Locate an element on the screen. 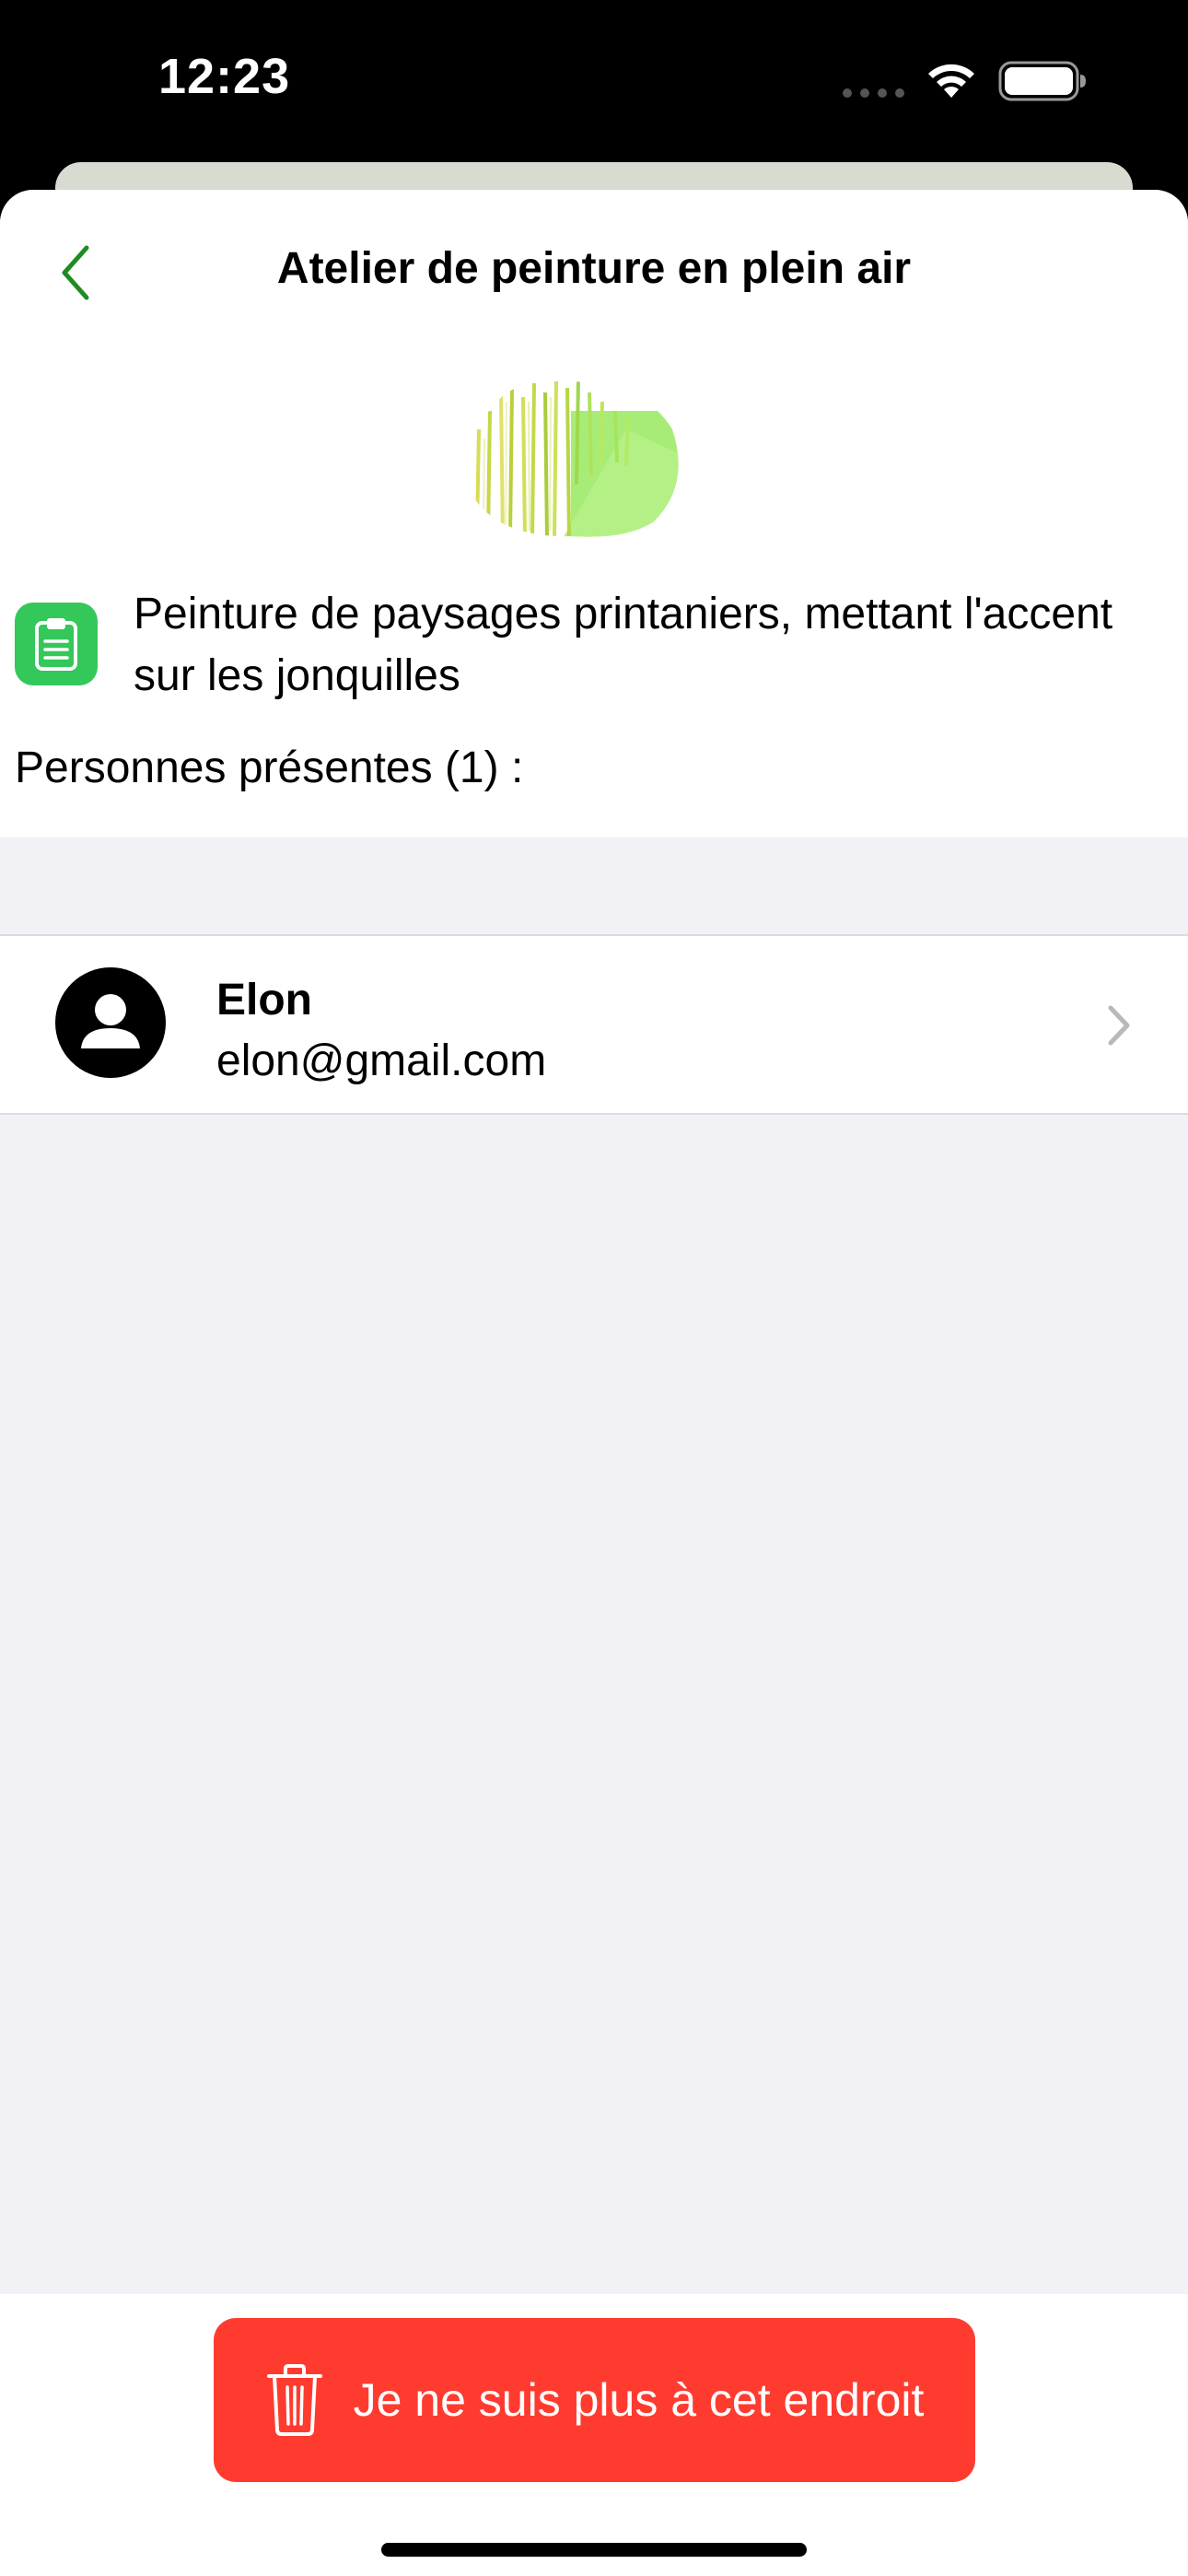 This screenshot has height=2576, width=1188. attendee-email: elon@gmail.com is located at coordinates (381, 1060).